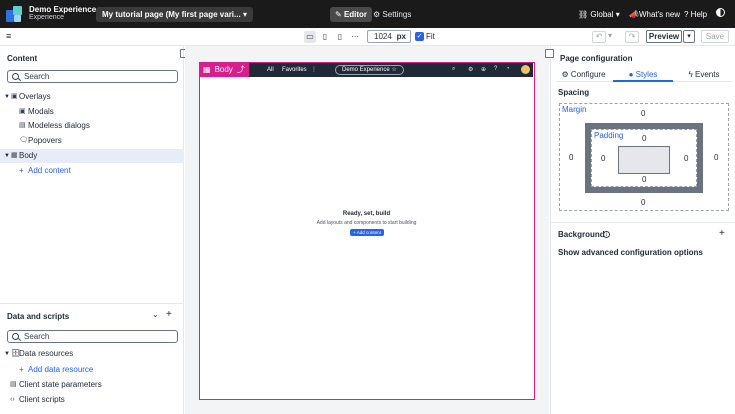 This screenshot has width=735, height=414. What do you see at coordinates (643, 113) in the screenshot?
I see `margin-top-input: 0` at bounding box center [643, 113].